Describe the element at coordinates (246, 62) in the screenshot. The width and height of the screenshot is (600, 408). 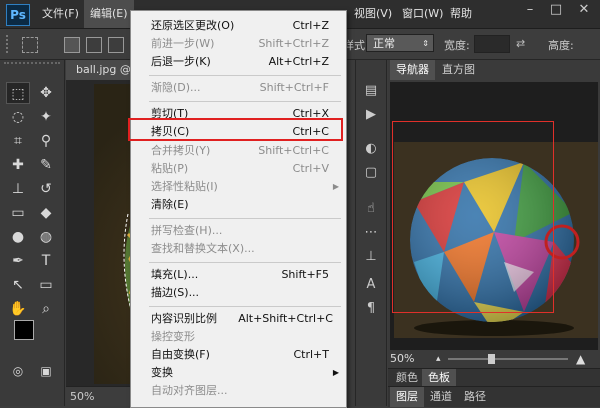
I see `menu-item-step-backward: 后退一步(K) Alt+Ctrl+Z` at that location.